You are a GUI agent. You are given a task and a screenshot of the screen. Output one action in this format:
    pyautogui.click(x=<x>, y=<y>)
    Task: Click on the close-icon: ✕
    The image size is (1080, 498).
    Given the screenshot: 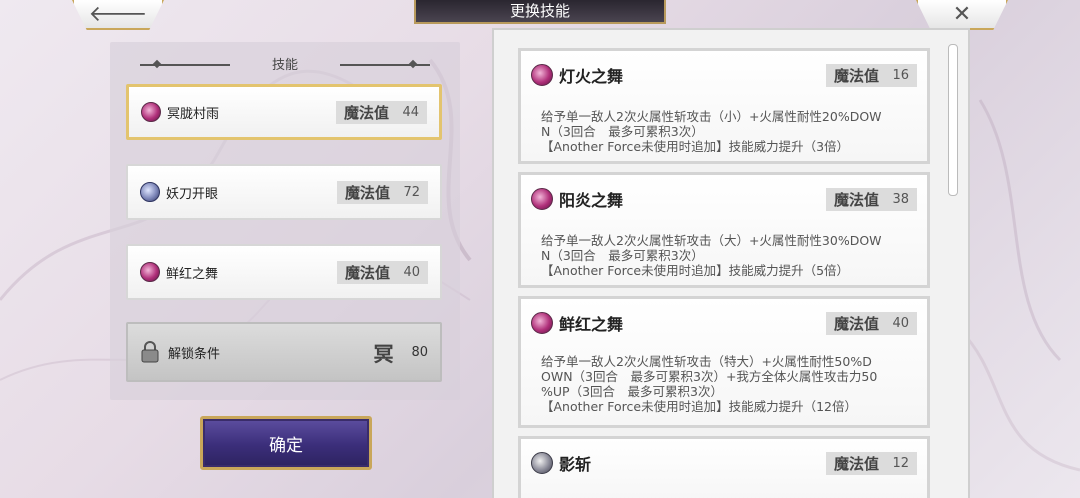 What is the action you would take?
    pyautogui.click(x=962, y=14)
    